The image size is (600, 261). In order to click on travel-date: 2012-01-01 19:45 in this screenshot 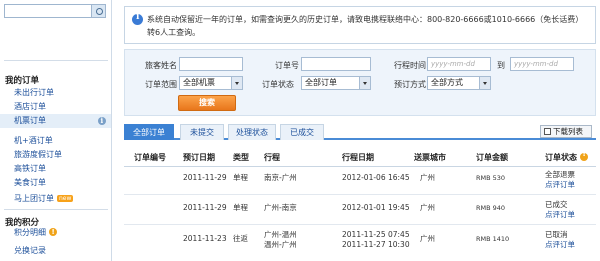, I will do `click(376, 207)`.